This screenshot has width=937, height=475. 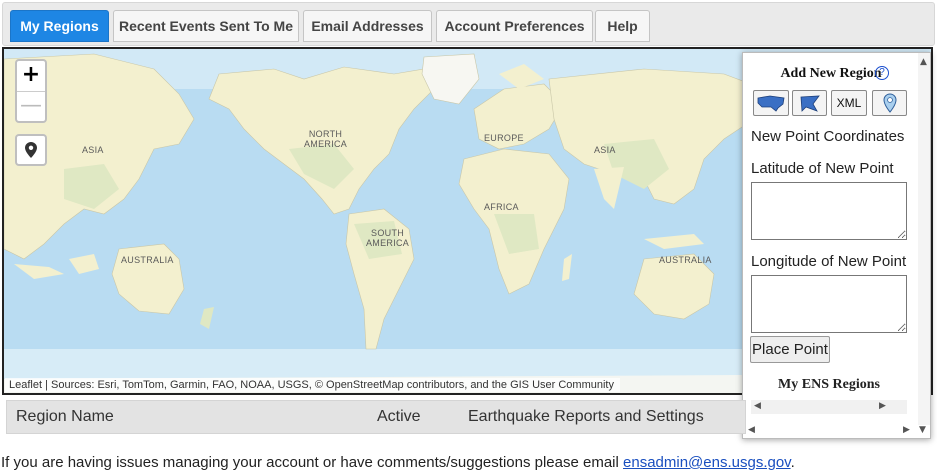 I want to click on latitude-label: Latitude of New Point, so click(x=822, y=168).